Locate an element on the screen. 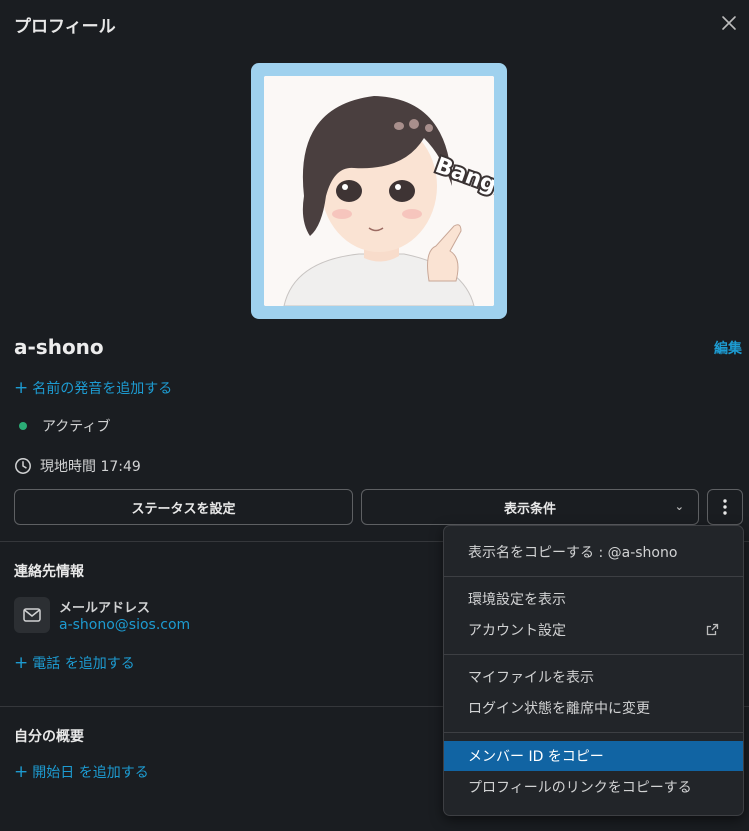 This screenshot has width=749, height=831. menu-item-copy-member-id: メンバー ID をコピー is located at coordinates (593, 756).